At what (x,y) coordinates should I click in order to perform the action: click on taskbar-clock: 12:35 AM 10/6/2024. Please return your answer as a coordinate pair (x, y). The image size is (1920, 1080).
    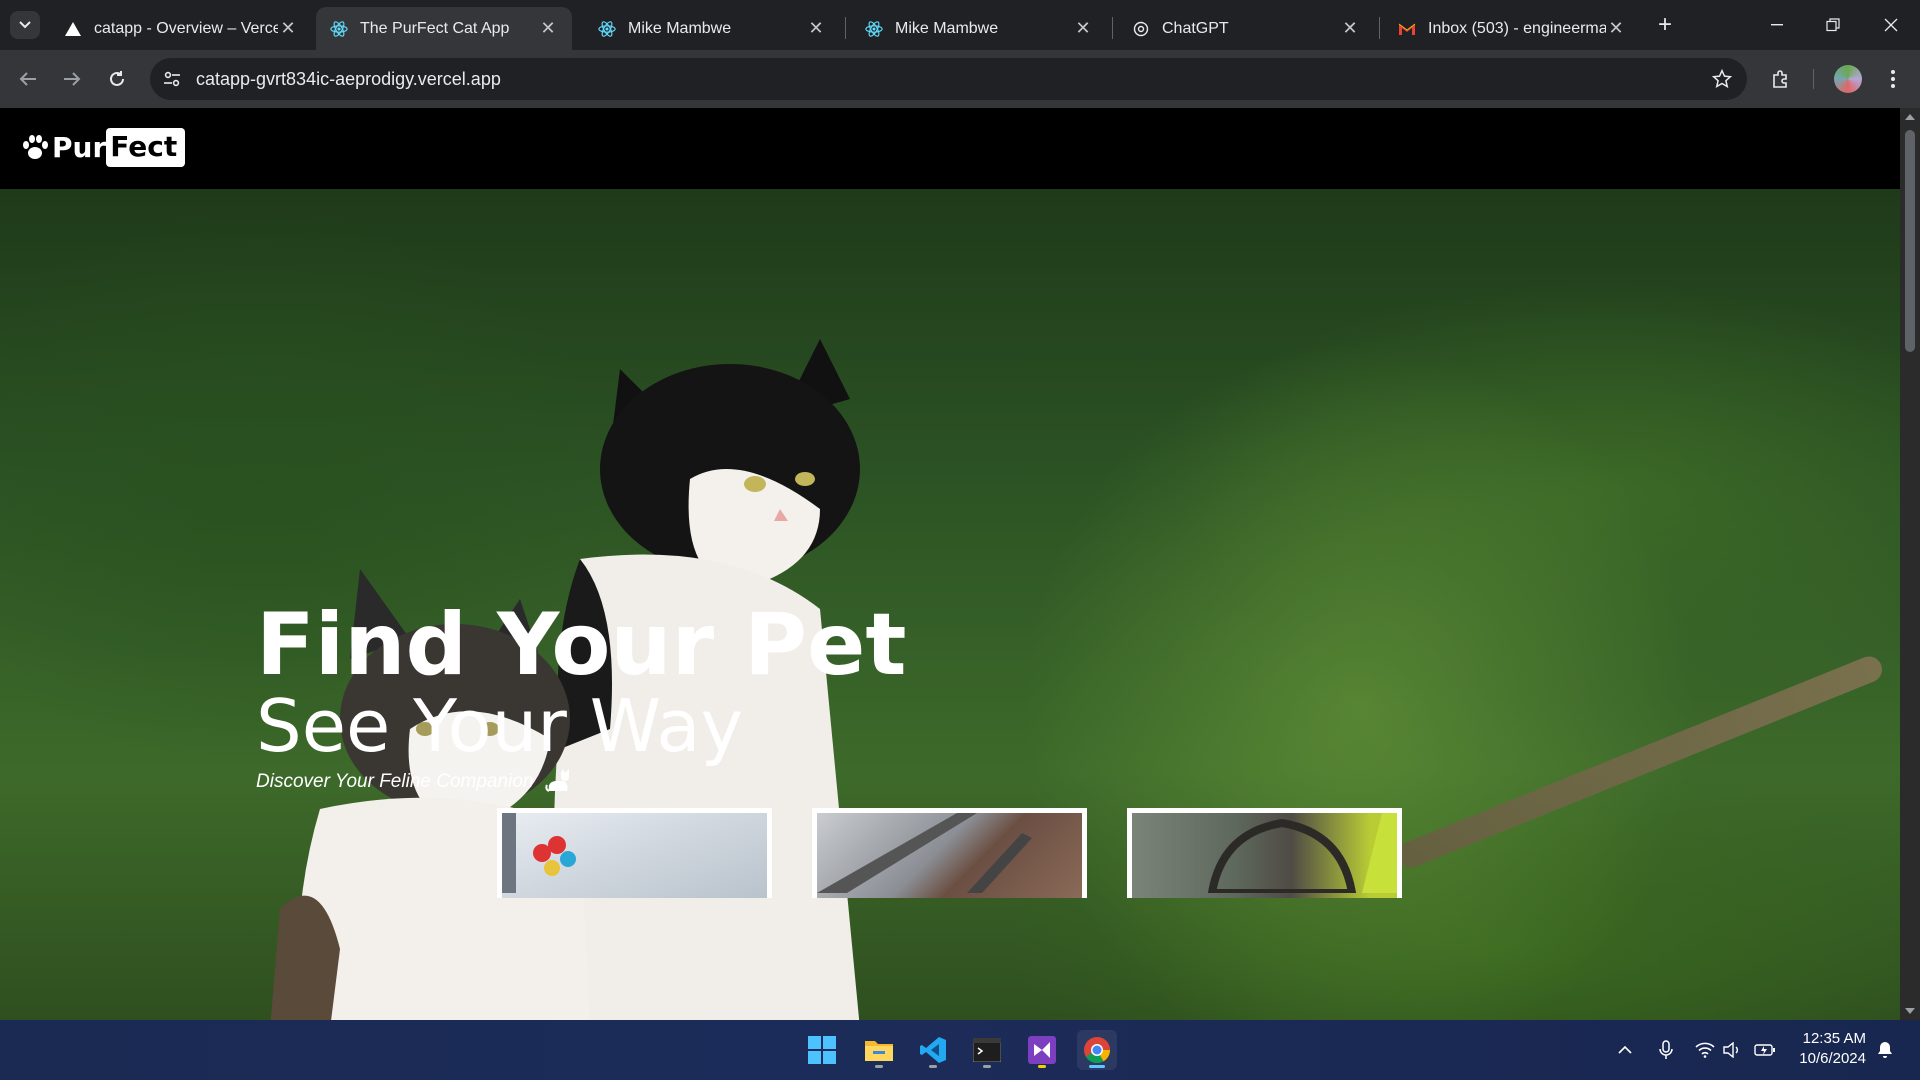
    Looking at the image, I should click on (1826, 1049).